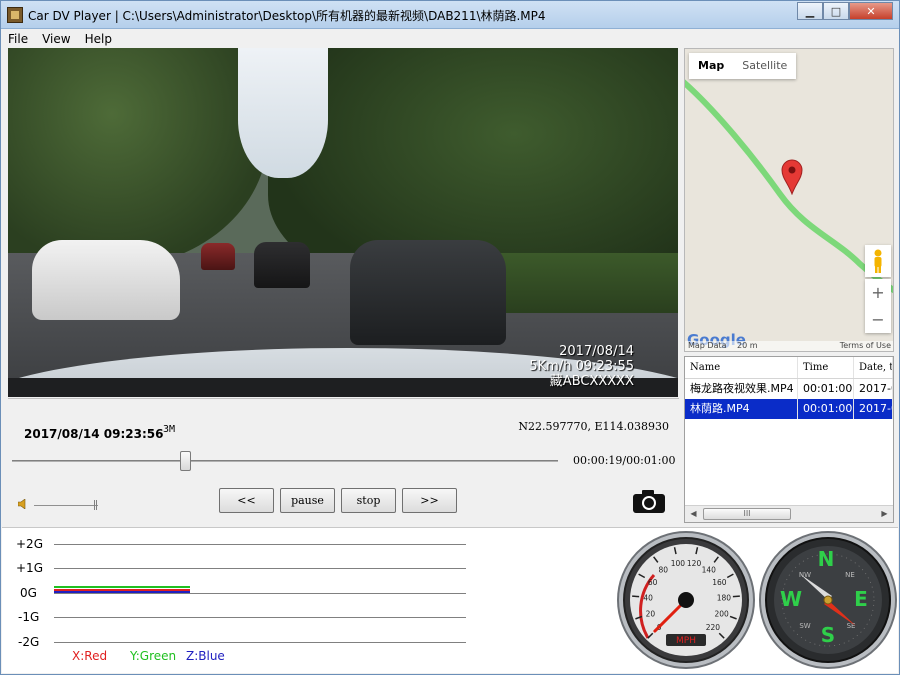 The width and height of the screenshot is (900, 675). Describe the element at coordinates (878, 319) in the screenshot. I see `zoom-out-button: −` at that location.